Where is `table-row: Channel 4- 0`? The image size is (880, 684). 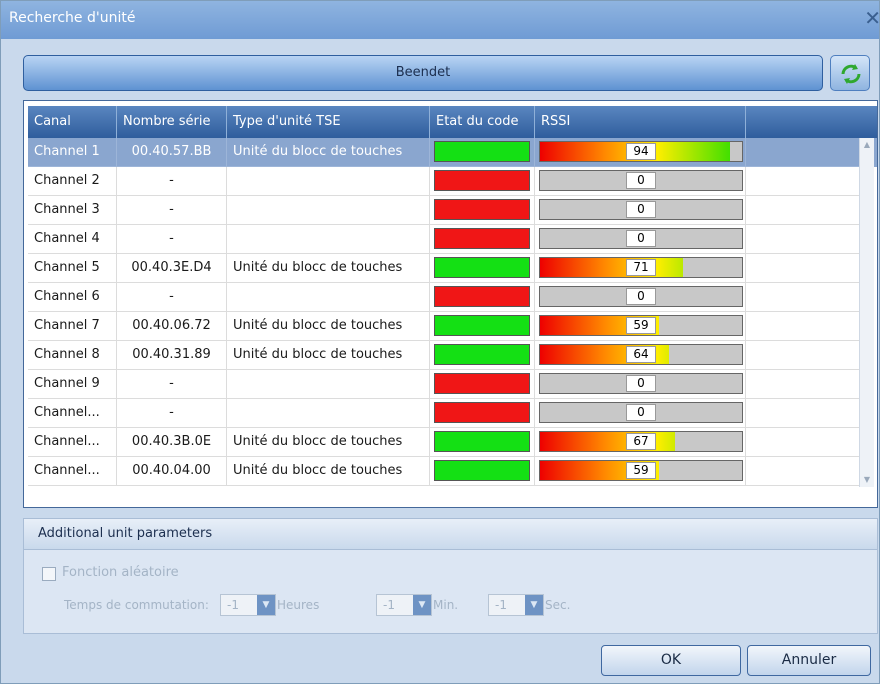
table-row: Channel 4- 0 is located at coordinates (452, 239).